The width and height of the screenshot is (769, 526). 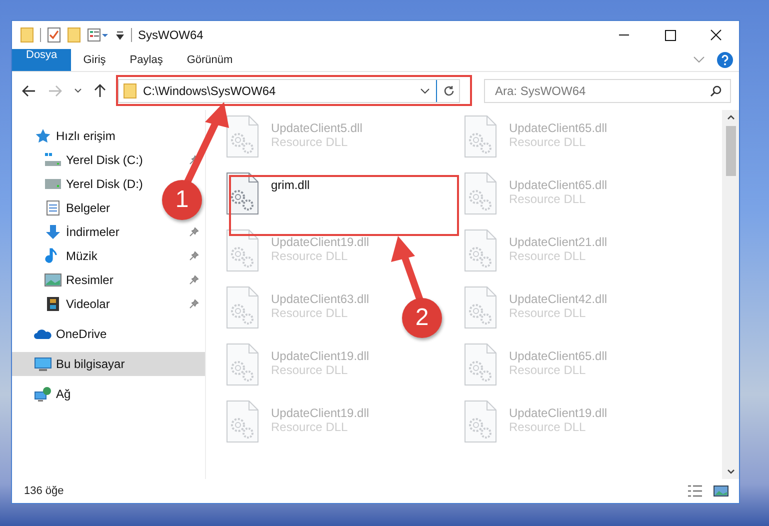 What do you see at coordinates (731, 151) in the screenshot?
I see `scrollbar-thumb` at bounding box center [731, 151].